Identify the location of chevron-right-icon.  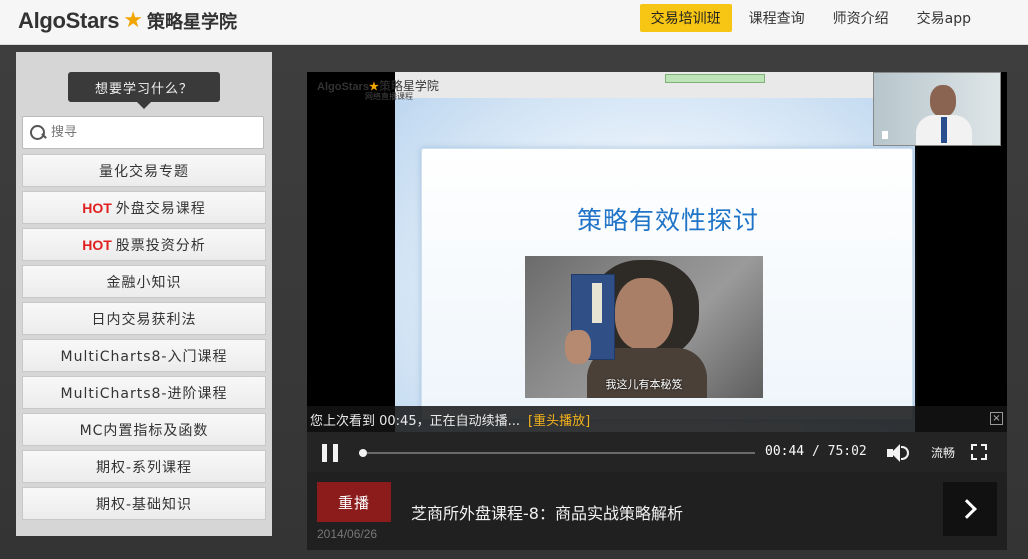
(967, 509).